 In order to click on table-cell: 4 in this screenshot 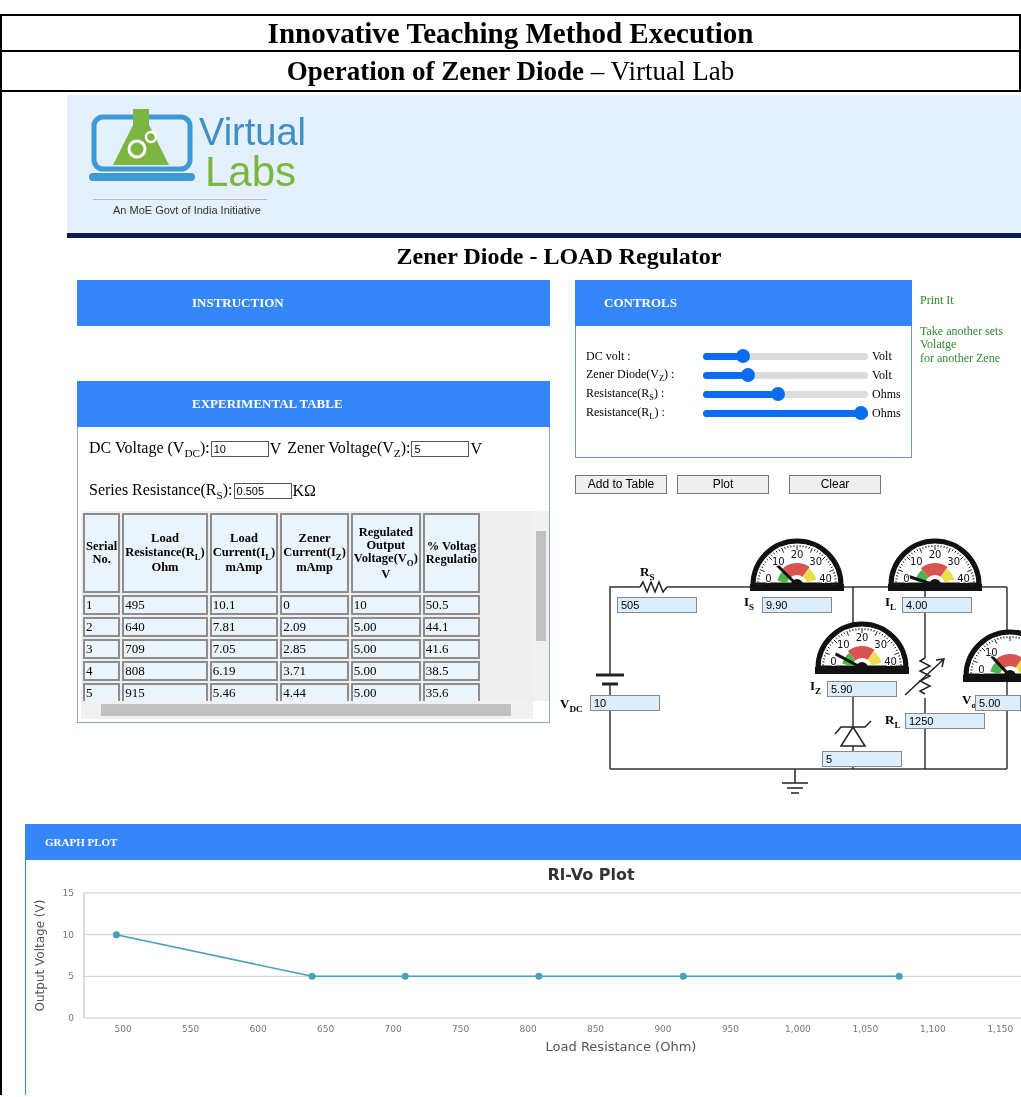, I will do `click(102, 671)`.